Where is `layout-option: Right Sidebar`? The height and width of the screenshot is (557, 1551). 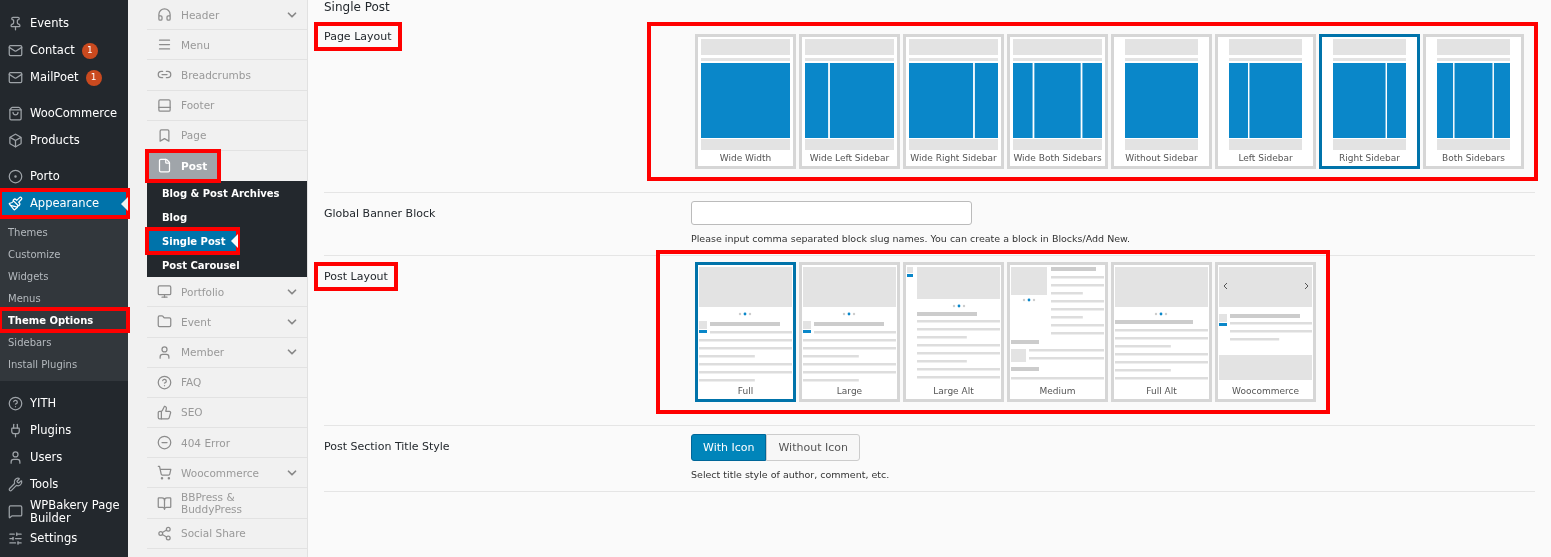 layout-option: Right Sidebar is located at coordinates (1369, 101).